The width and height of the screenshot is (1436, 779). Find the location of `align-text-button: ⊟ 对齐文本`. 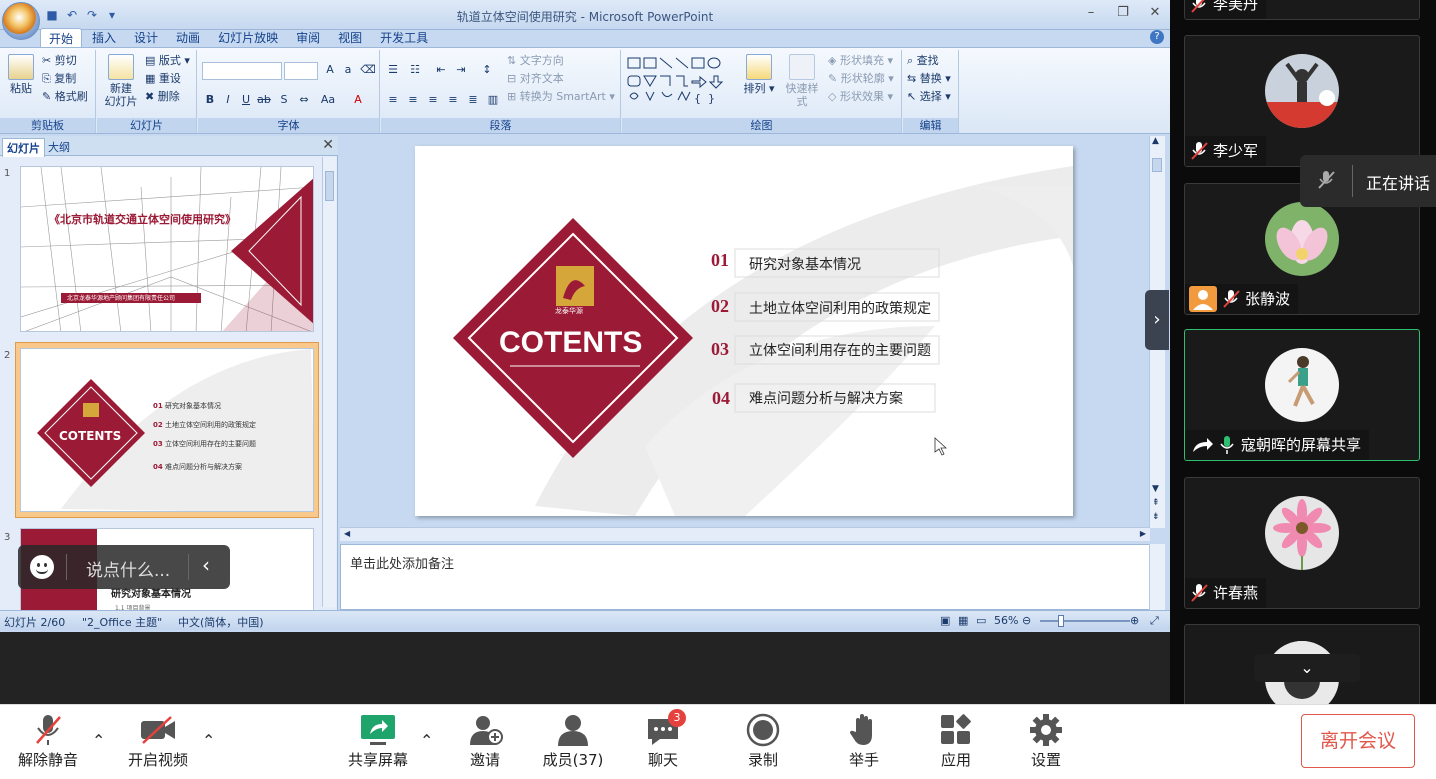

align-text-button: ⊟ 对齐文本 is located at coordinates (535, 79).